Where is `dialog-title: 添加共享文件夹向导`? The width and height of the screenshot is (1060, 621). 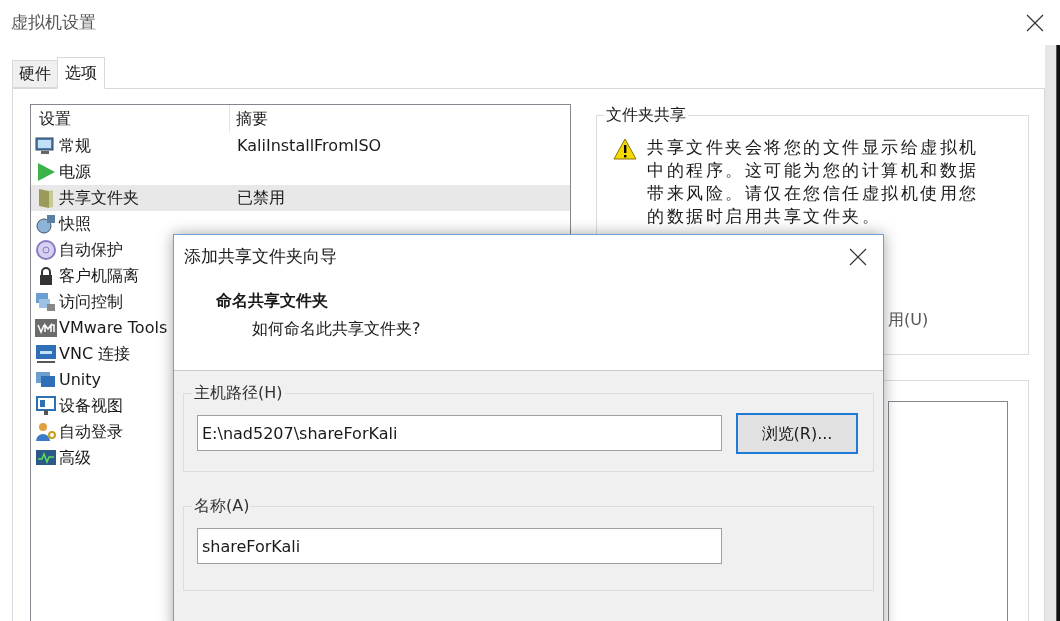
dialog-title: 添加共享文件夹向导 is located at coordinates (260, 257).